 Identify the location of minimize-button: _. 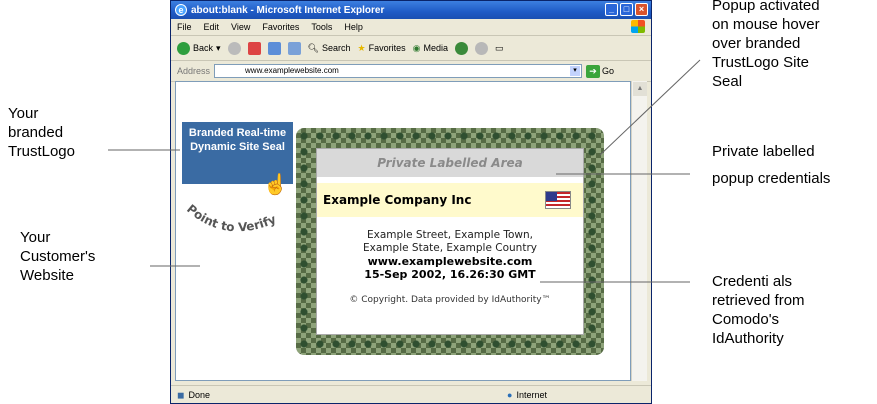
(611, 9).